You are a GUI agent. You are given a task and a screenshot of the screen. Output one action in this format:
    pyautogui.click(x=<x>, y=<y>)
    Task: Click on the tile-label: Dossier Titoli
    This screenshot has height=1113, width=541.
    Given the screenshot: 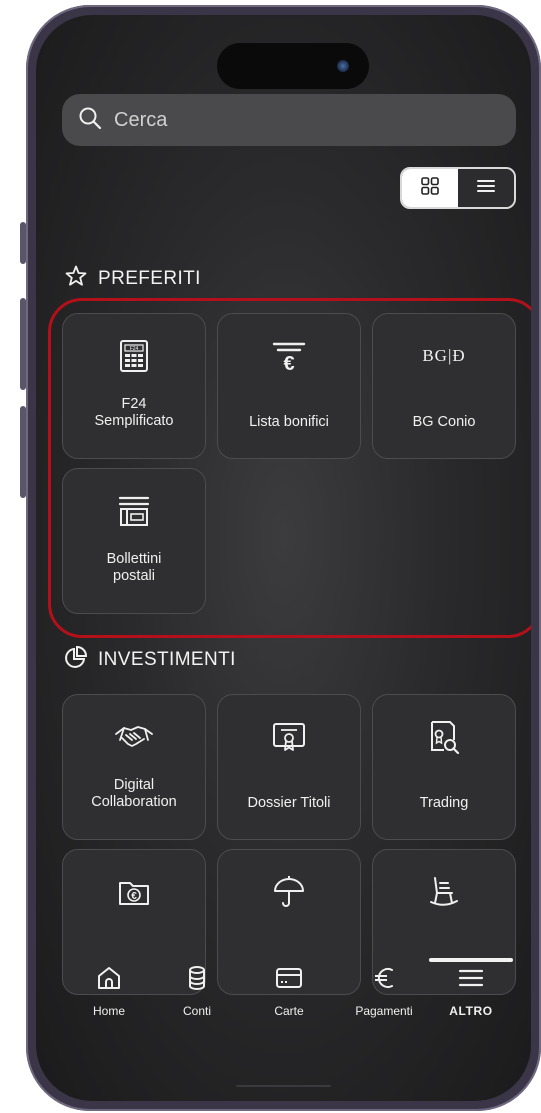 What is the action you would take?
    pyautogui.click(x=289, y=803)
    